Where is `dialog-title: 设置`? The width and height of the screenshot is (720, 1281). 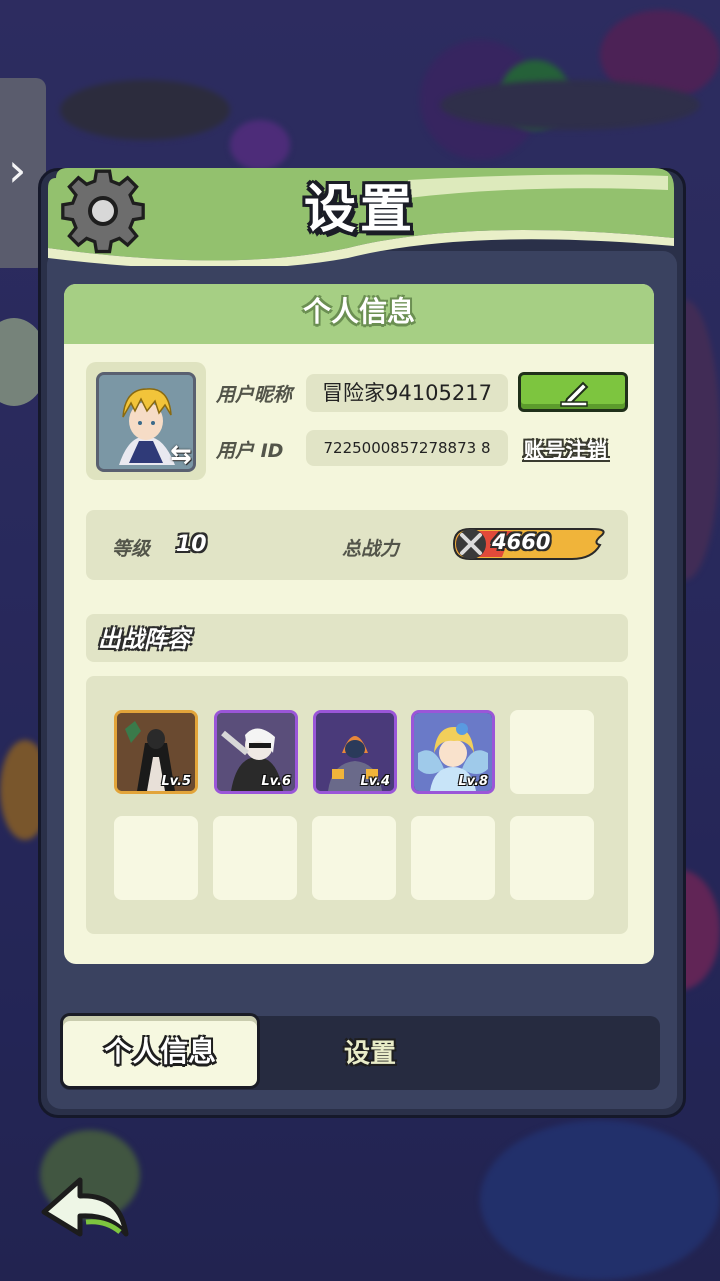
dialog-title: 设置 is located at coordinates (359, 210).